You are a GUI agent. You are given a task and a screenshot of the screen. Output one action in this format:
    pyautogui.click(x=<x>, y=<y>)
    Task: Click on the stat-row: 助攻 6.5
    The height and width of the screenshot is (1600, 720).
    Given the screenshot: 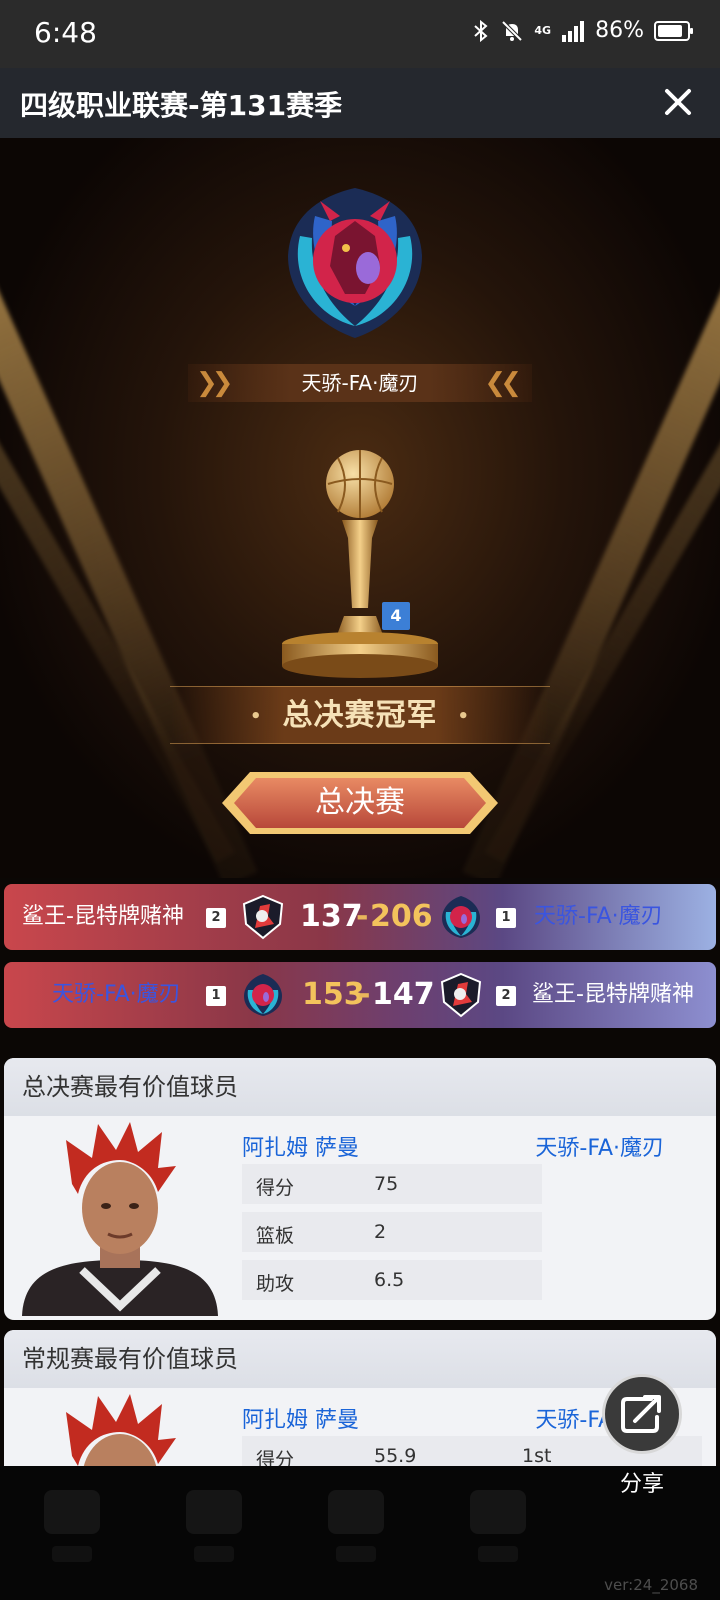 What is the action you would take?
    pyautogui.click(x=392, y=1280)
    